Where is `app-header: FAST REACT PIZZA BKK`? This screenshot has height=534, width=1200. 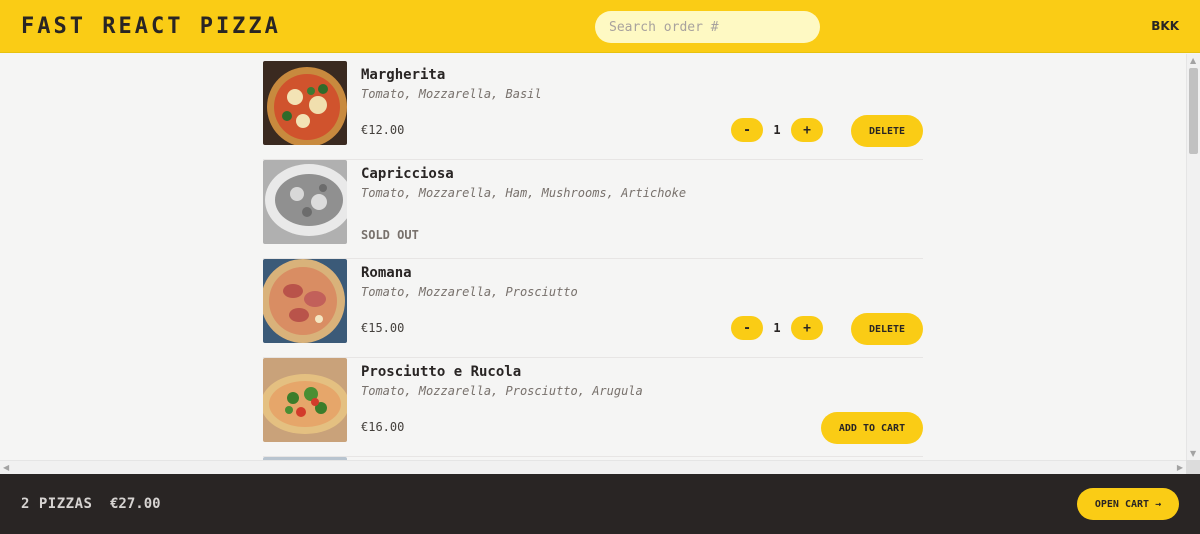
app-header: FAST REACT PIZZA BKK is located at coordinates (600, 26).